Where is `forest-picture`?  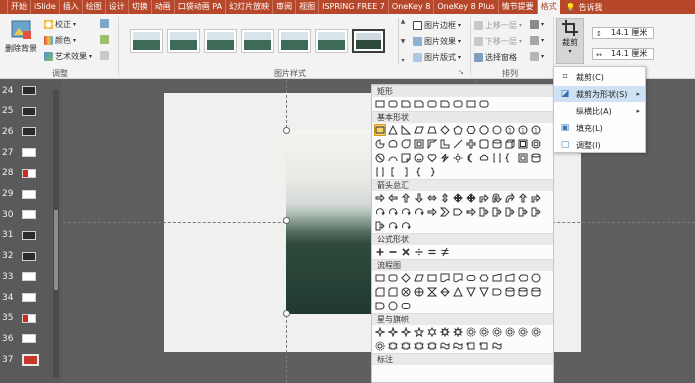
forest-picture is located at coordinates (331, 222).